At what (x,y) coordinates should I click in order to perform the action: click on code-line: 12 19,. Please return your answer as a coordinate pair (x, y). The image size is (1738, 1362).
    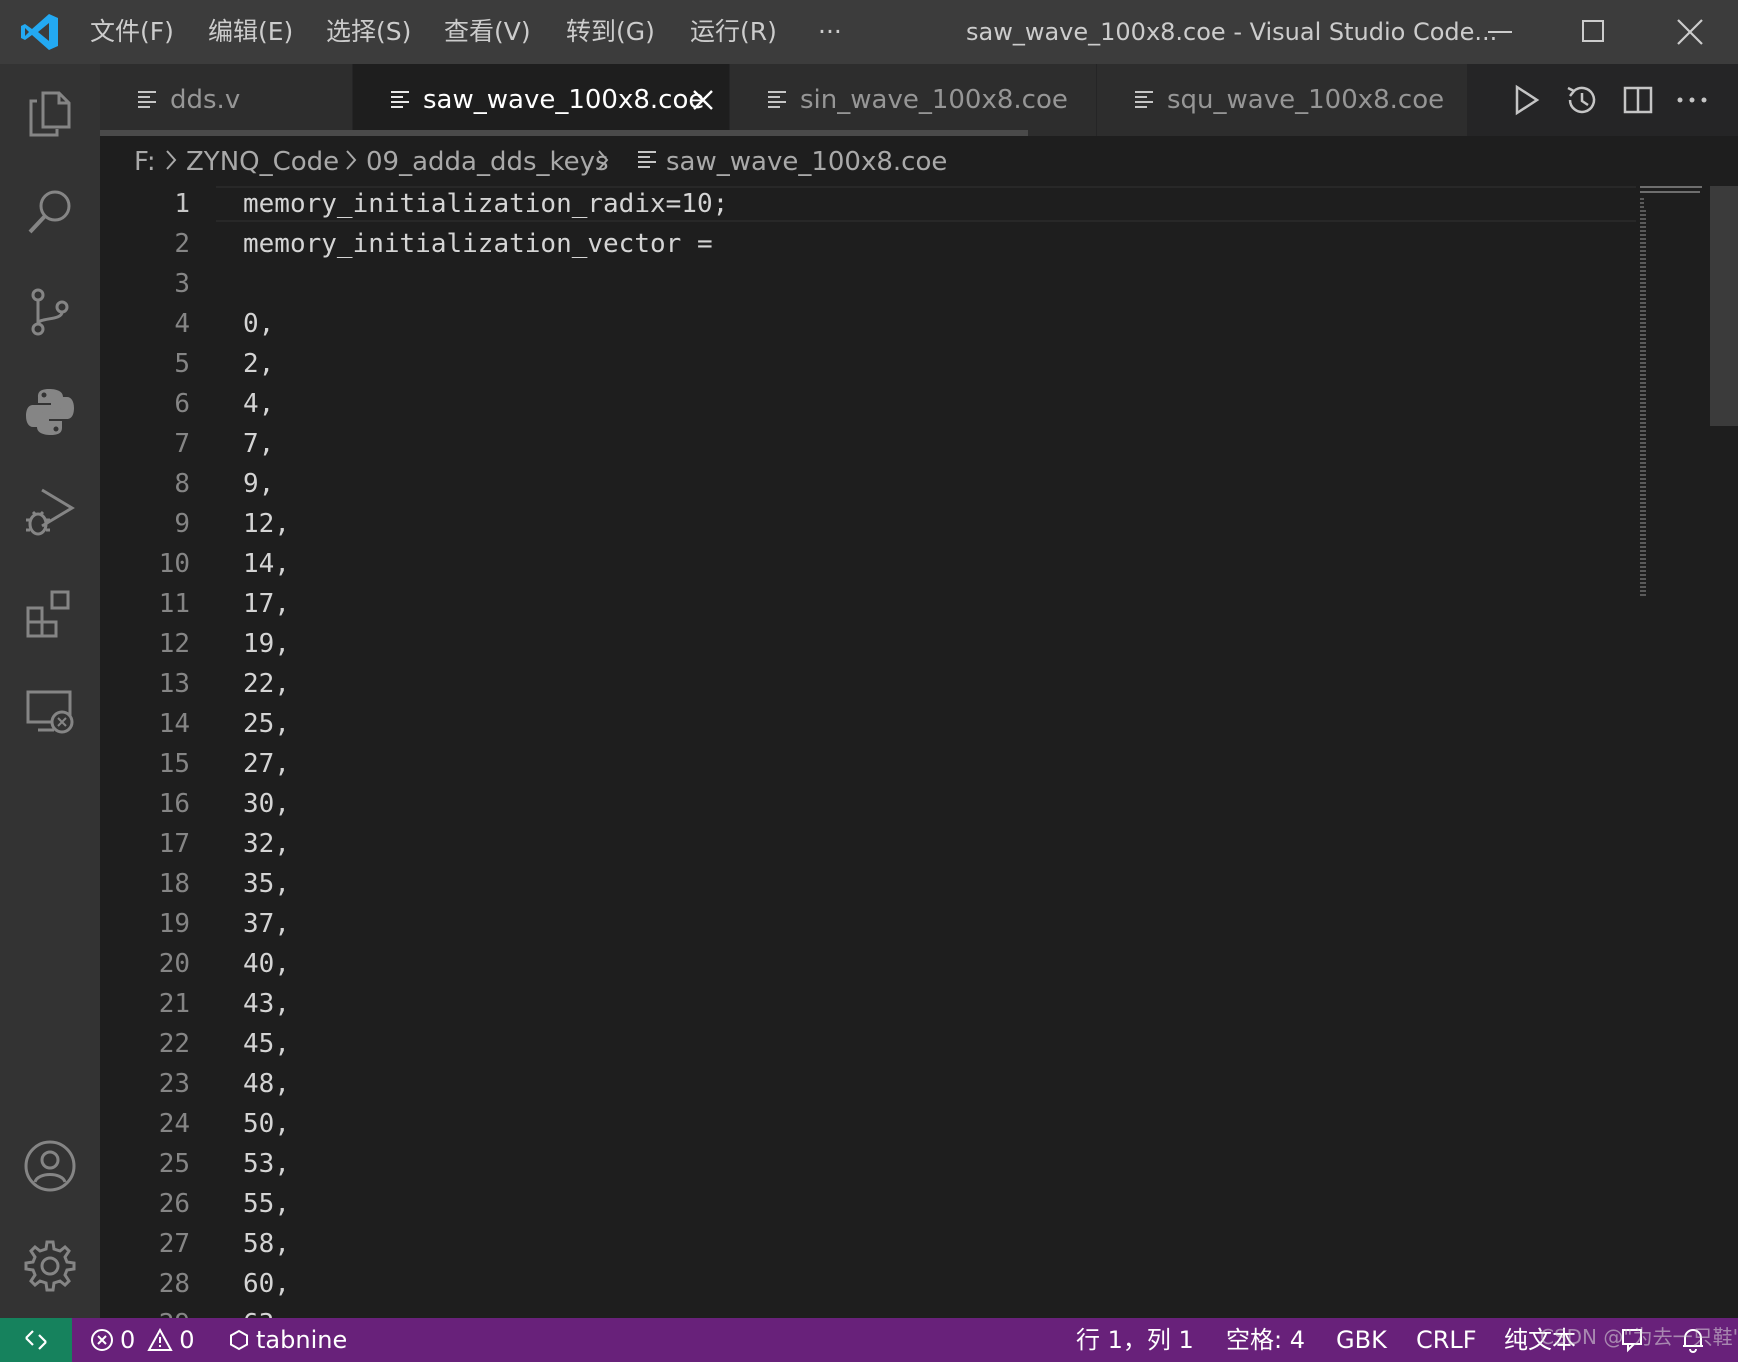
    Looking at the image, I should click on (800, 644).